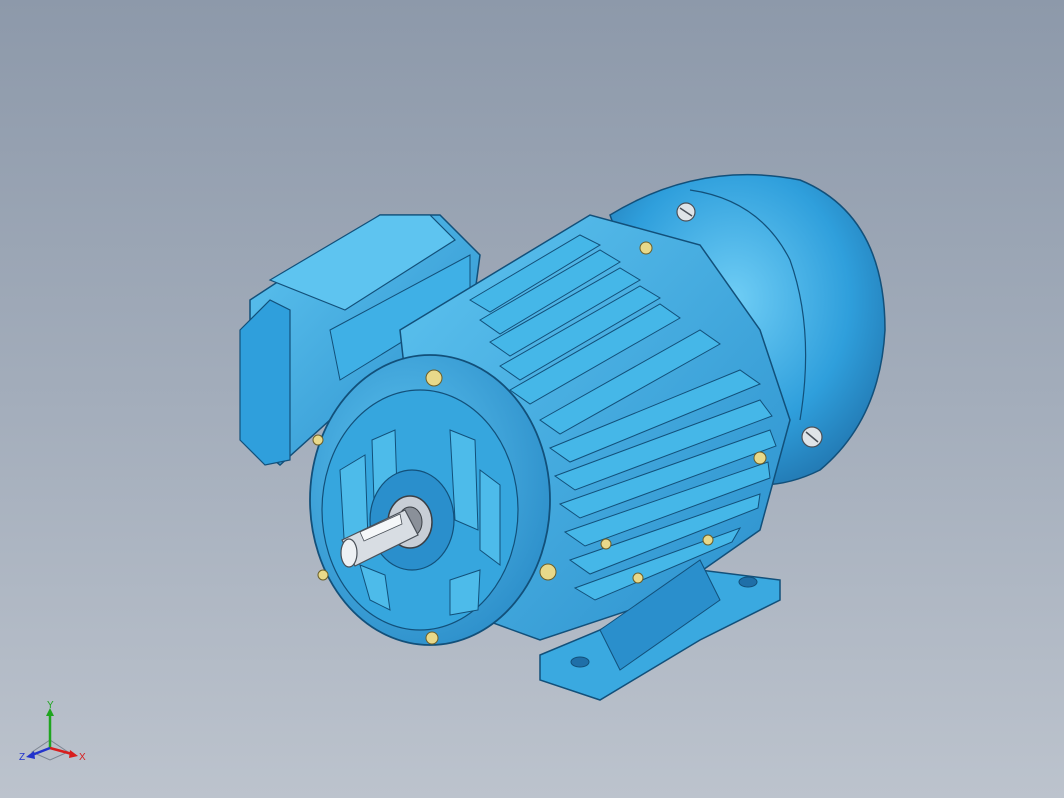 The image size is (1064, 798). I want to click on y-axis-label: Y, so click(50, 705).